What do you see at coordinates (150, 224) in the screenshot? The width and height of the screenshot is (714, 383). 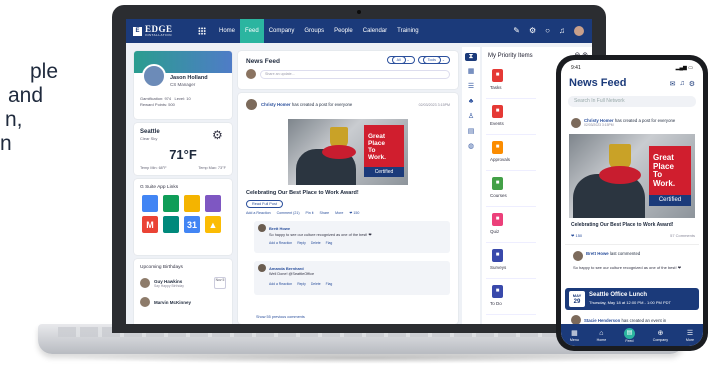 I see `gmail-icon: M` at bounding box center [150, 224].